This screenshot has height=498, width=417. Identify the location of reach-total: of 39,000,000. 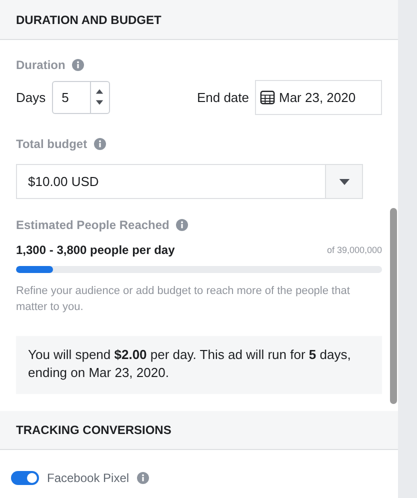
(354, 250).